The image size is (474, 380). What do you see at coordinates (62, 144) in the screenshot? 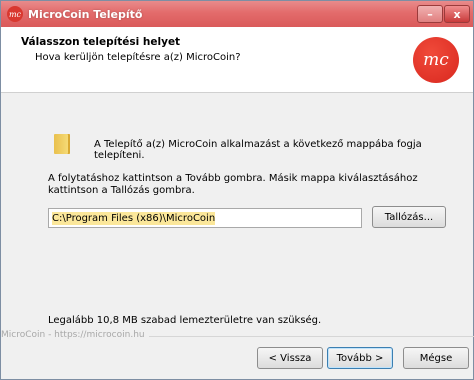
I see `folder-icon` at bounding box center [62, 144].